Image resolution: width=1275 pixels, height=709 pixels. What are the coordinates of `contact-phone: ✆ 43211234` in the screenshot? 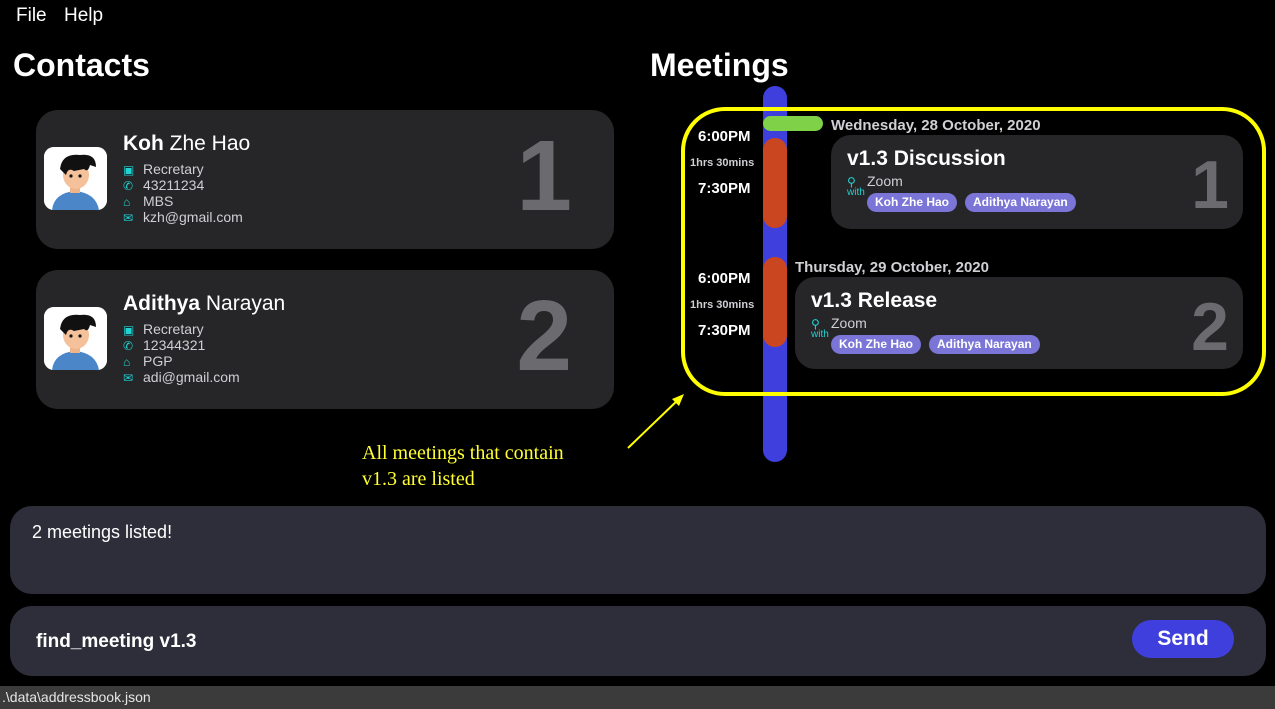 It's located at (163, 185).